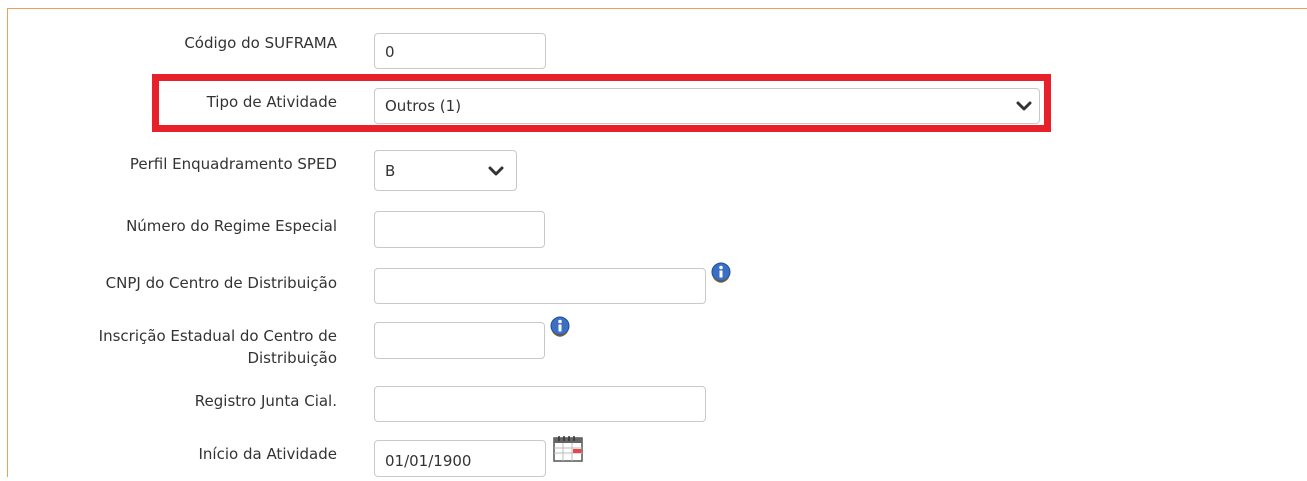  I want to click on calendar-icon, so click(568, 449).